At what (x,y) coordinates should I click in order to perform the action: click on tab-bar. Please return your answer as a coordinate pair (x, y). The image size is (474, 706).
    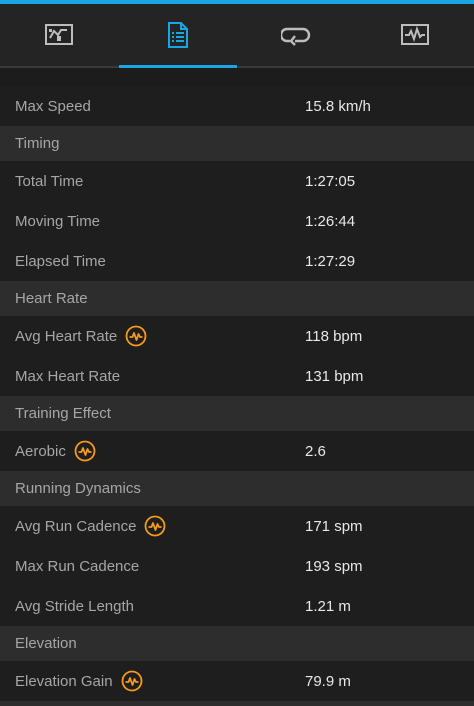
    Looking at the image, I should click on (237, 36).